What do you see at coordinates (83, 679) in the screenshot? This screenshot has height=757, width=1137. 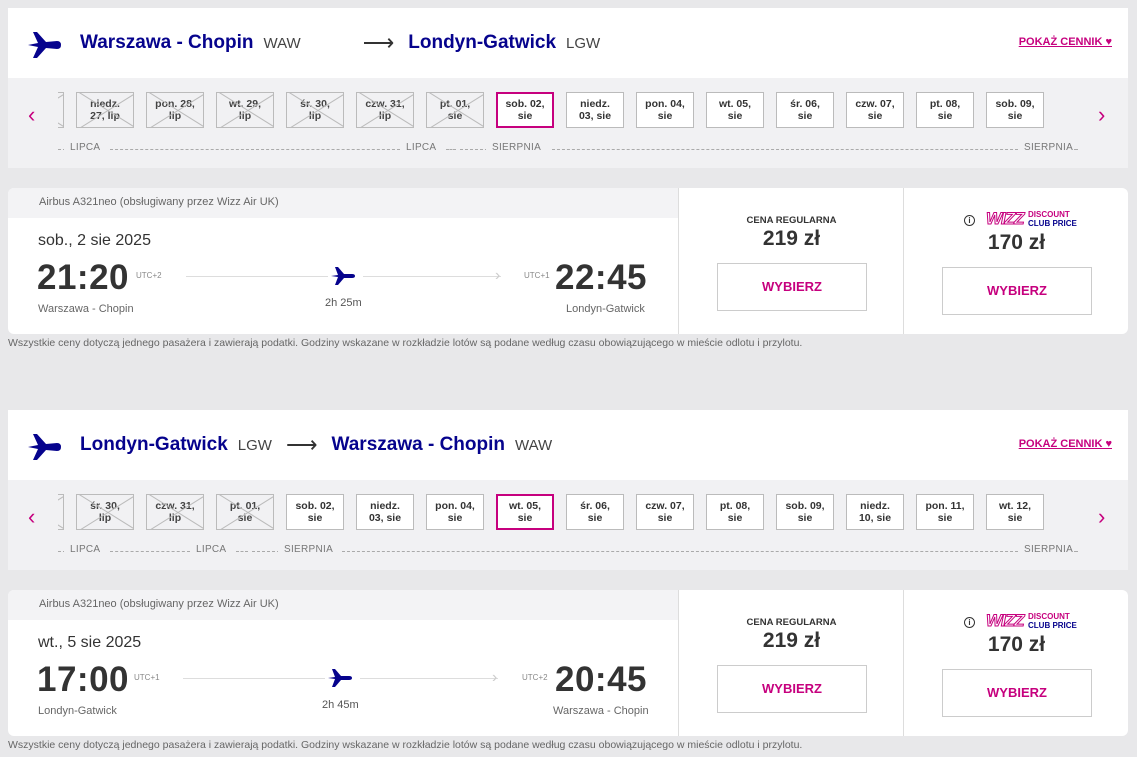 I see `departure-time: 17:00` at bounding box center [83, 679].